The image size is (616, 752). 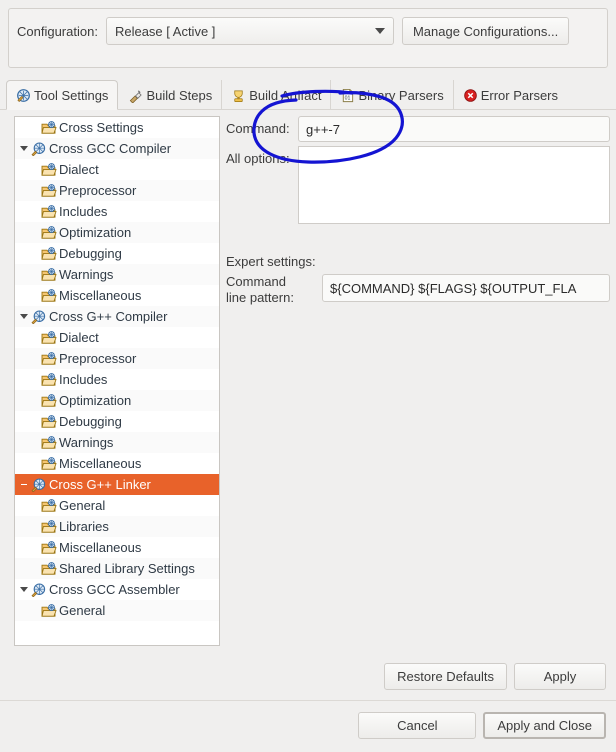 I want to click on tab-binary-parsers: 01 Binary Parsers, so click(x=391, y=95).